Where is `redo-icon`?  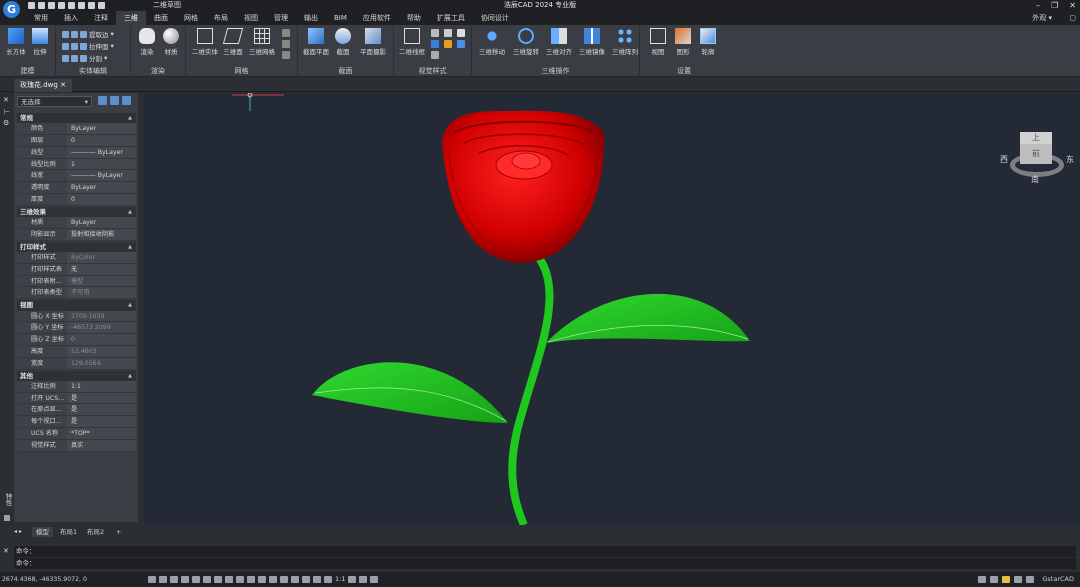 redo-icon is located at coordinates (91, 5).